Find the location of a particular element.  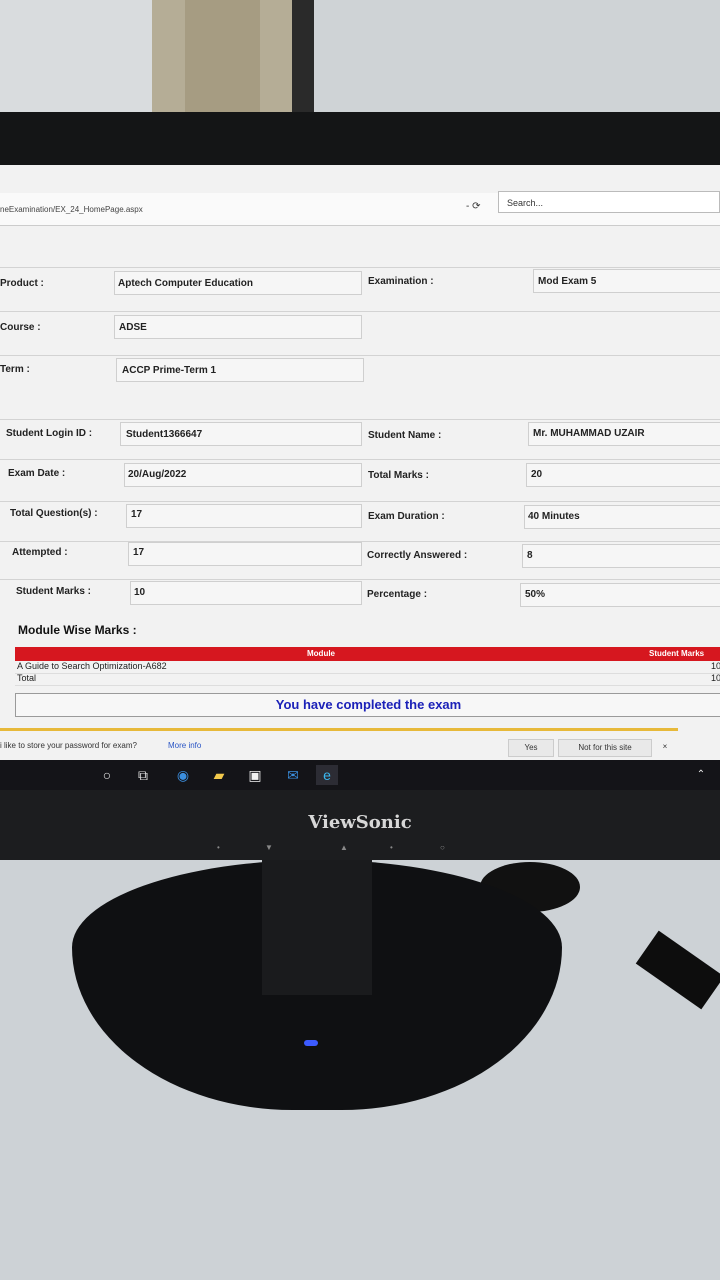

exam-duration-value: 40 Minutes is located at coordinates (554, 516).